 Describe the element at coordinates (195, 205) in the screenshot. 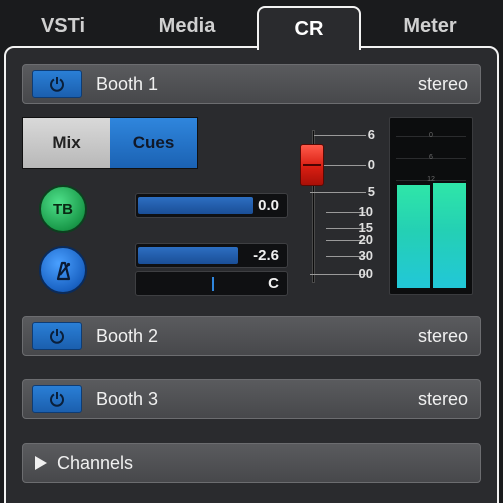

I see `talkback-level-fill` at that location.